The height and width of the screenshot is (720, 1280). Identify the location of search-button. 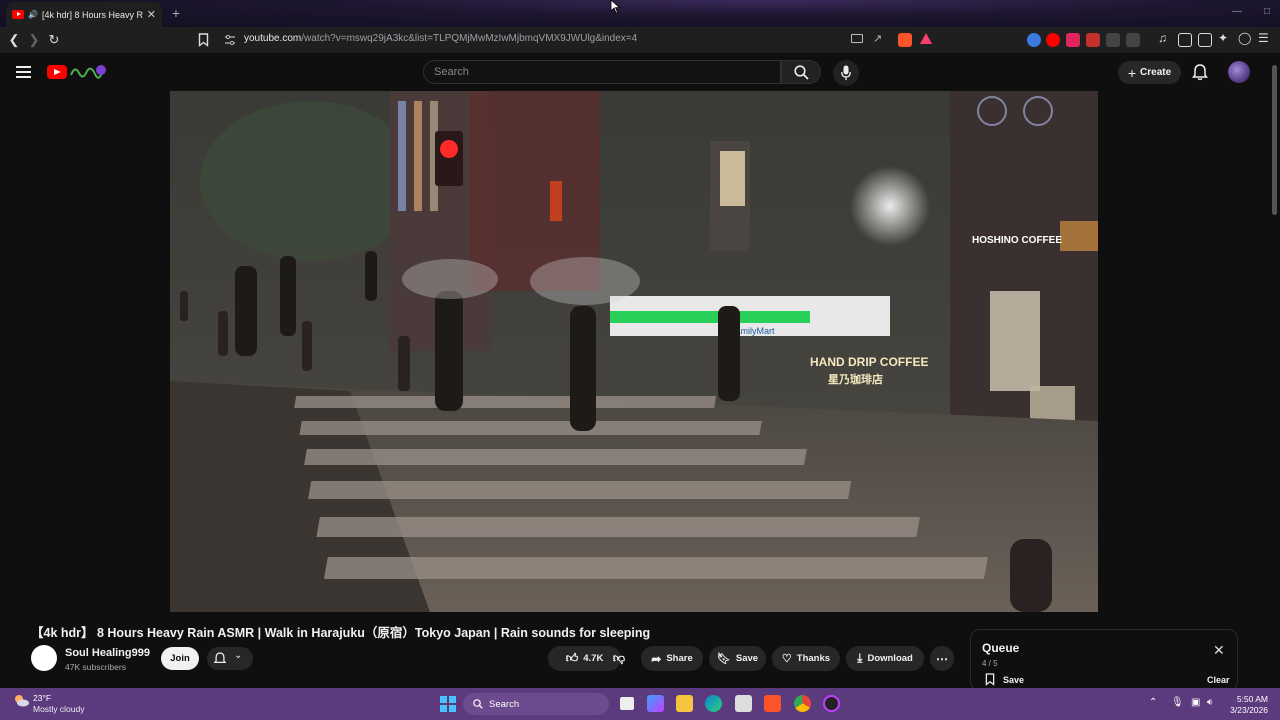
(801, 72).